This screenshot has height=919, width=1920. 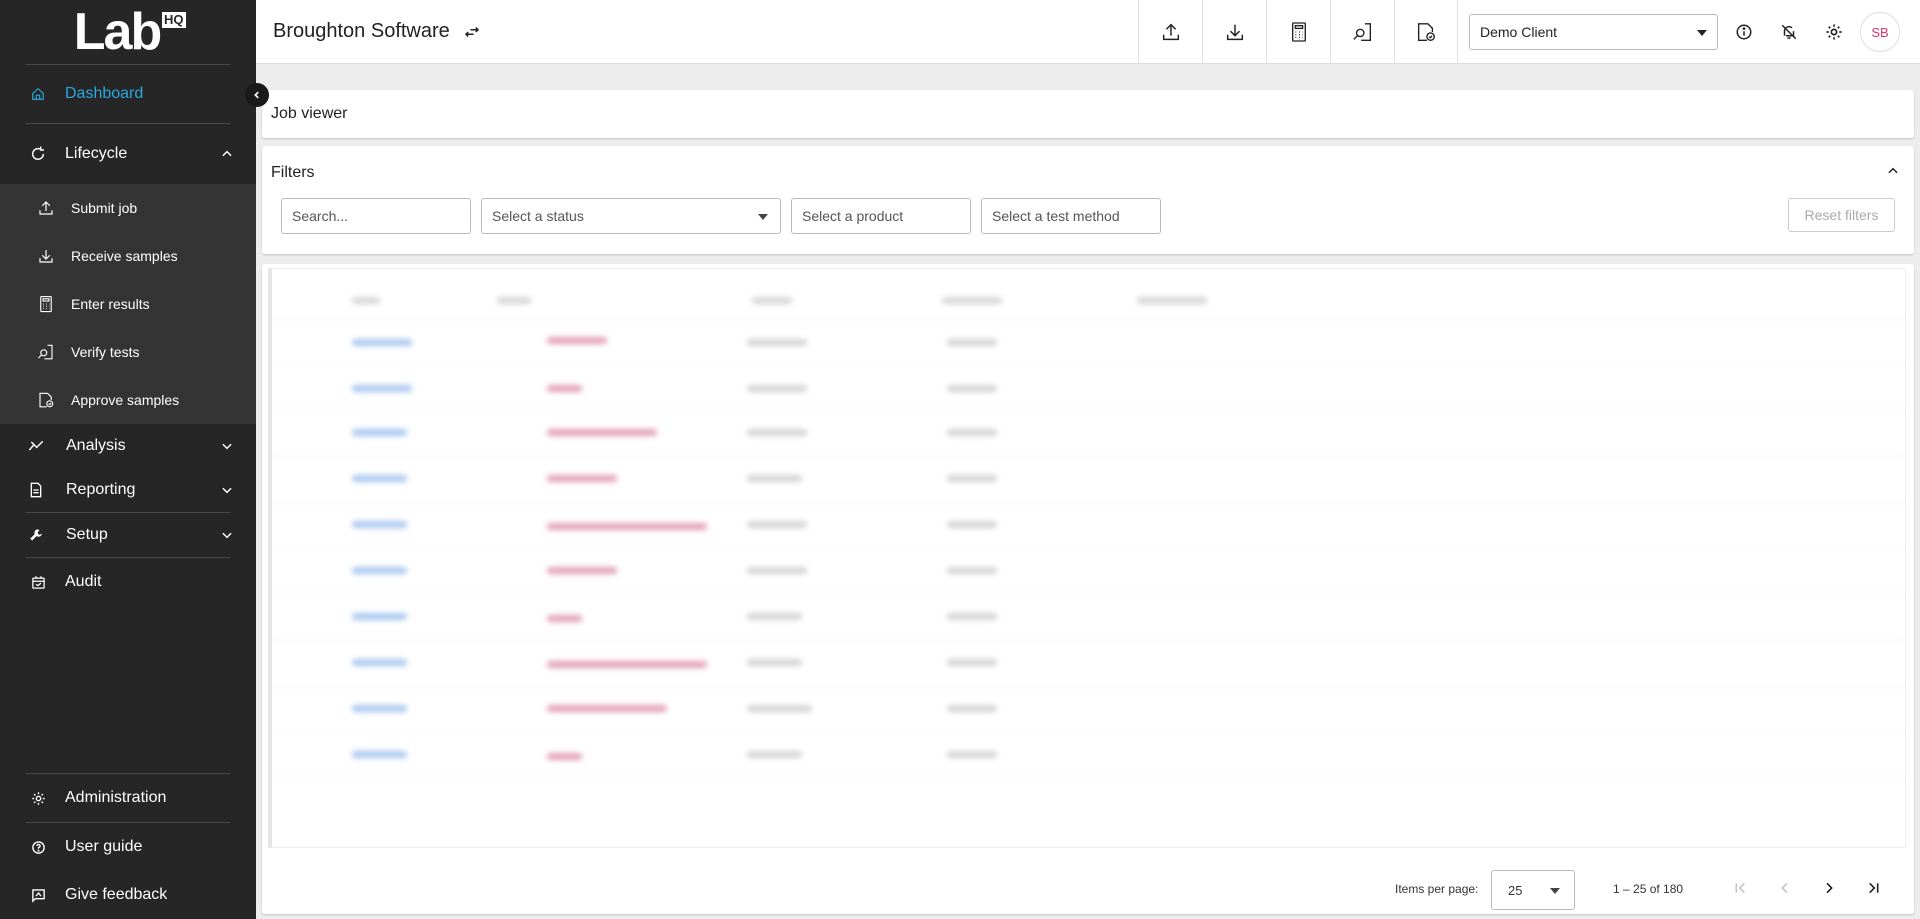 I want to click on product-input: Select a product, so click(x=881, y=216).